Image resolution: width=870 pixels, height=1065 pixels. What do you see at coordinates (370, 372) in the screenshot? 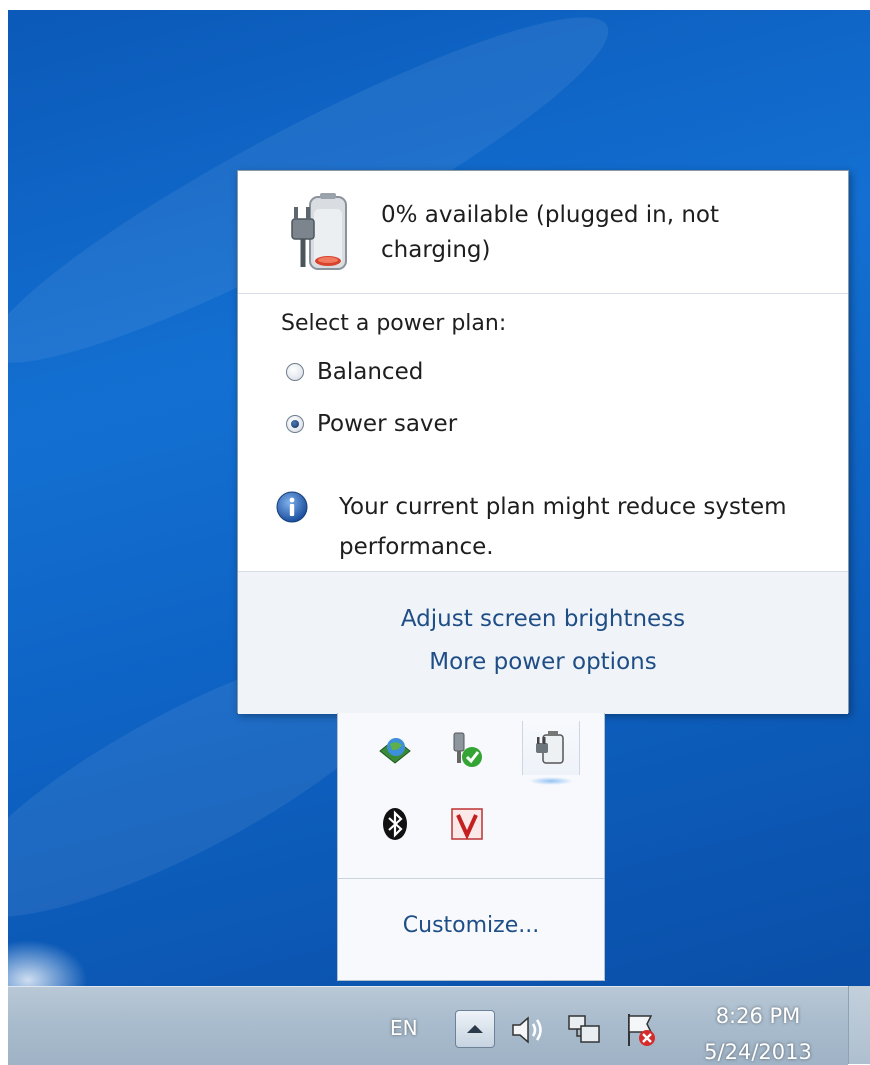
I see `balanced-label: Balanced` at bounding box center [370, 372].